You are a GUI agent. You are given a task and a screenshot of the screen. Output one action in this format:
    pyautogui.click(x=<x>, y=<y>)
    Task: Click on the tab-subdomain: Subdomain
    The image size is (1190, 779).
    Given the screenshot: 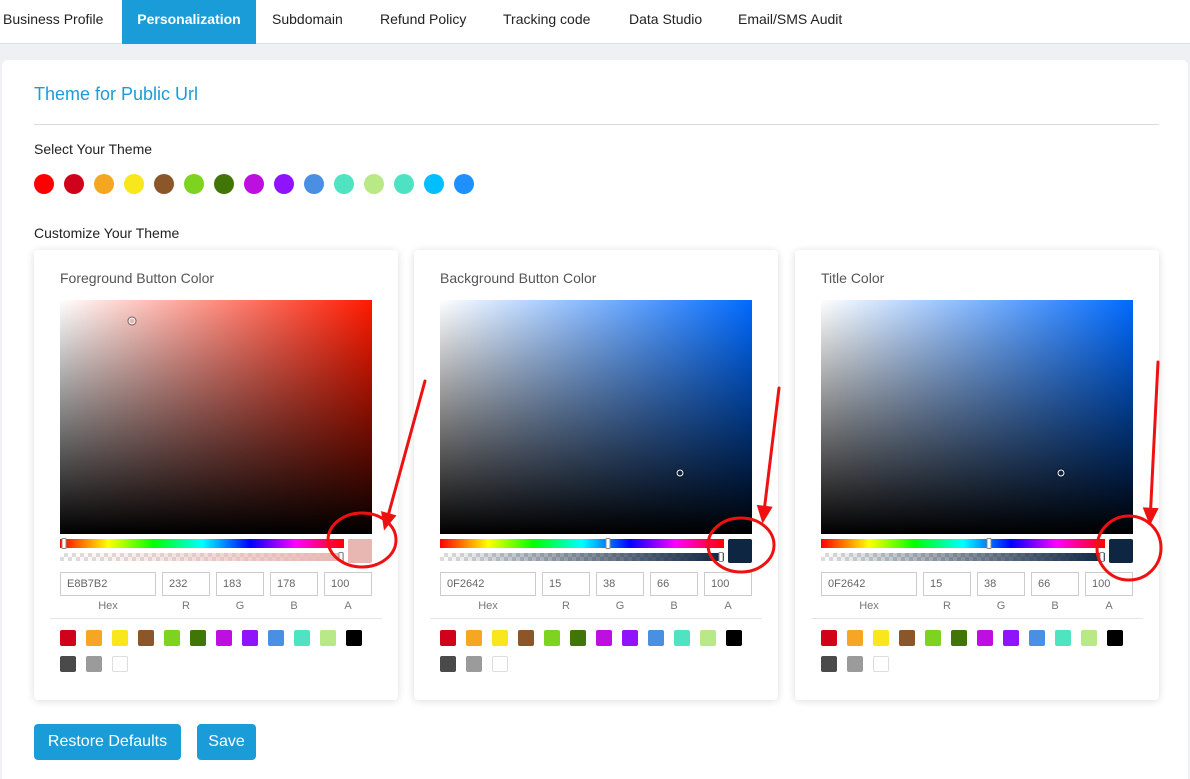 What is the action you would take?
    pyautogui.click(x=307, y=22)
    